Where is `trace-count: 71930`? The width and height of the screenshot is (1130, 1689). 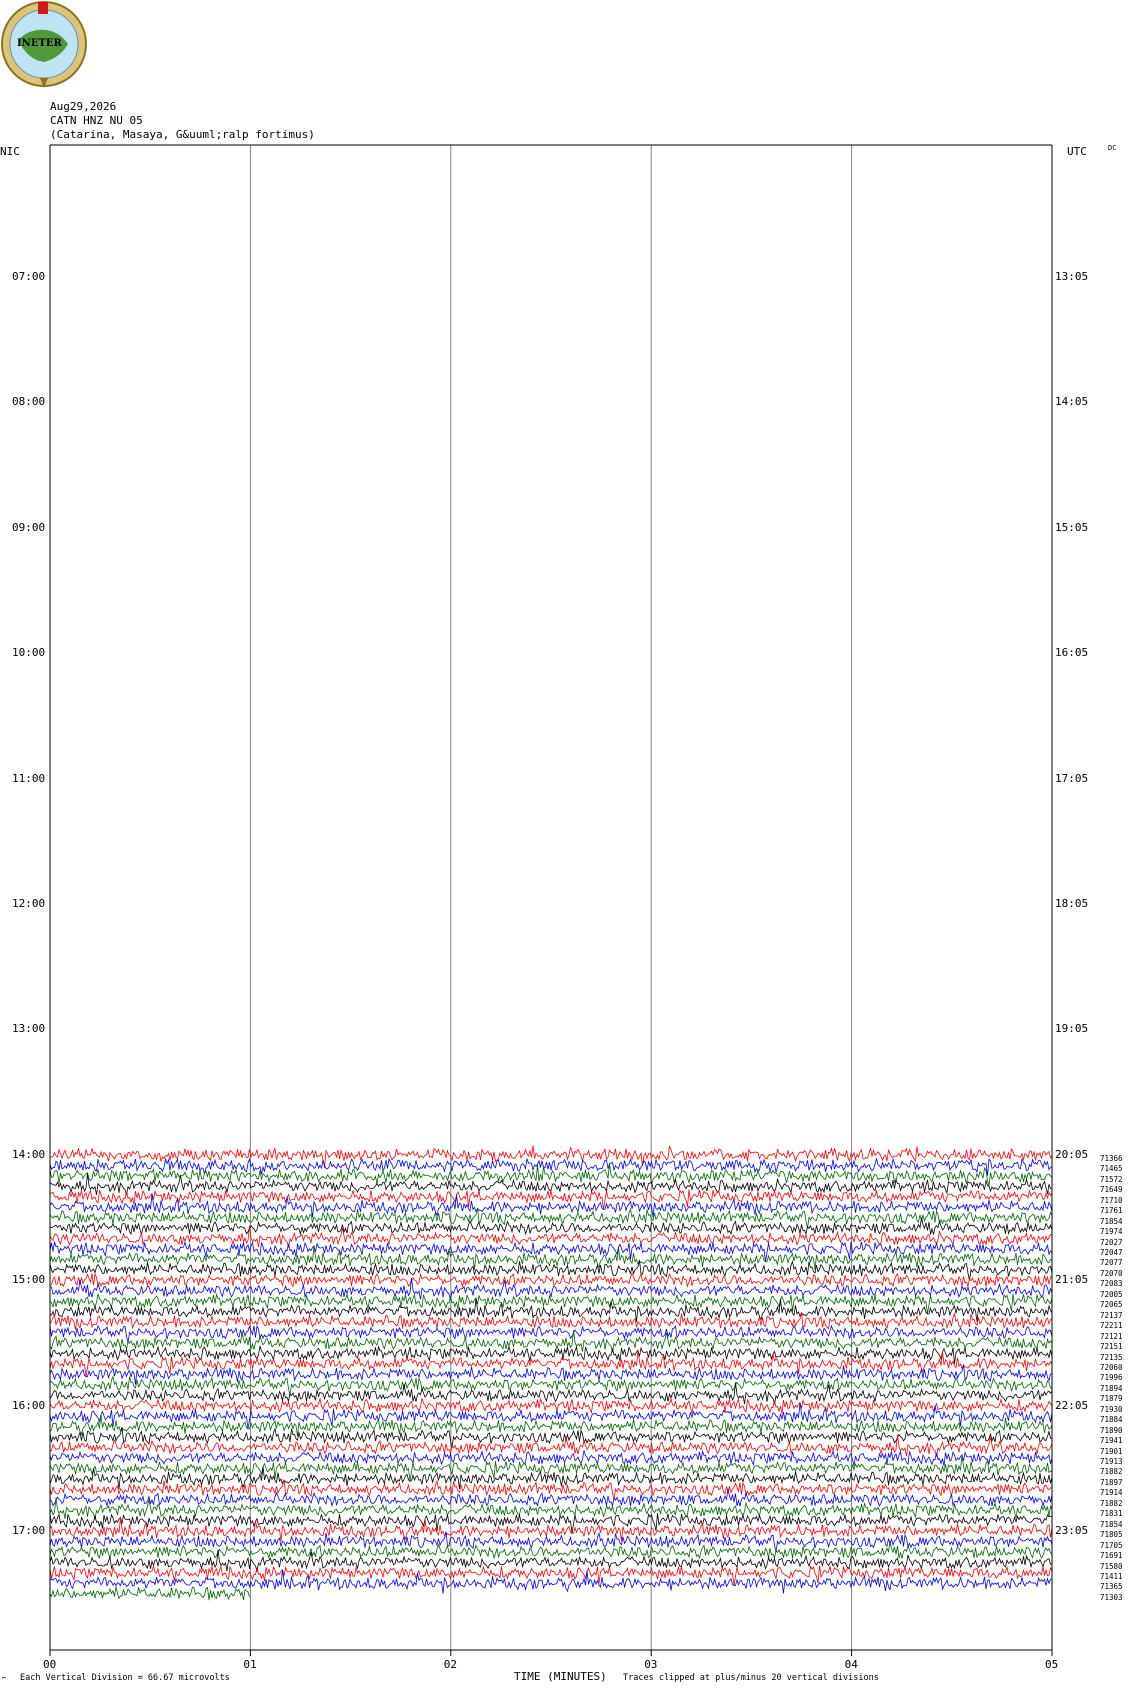 trace-count: 71930 is located at coordinates (1111, 1409).